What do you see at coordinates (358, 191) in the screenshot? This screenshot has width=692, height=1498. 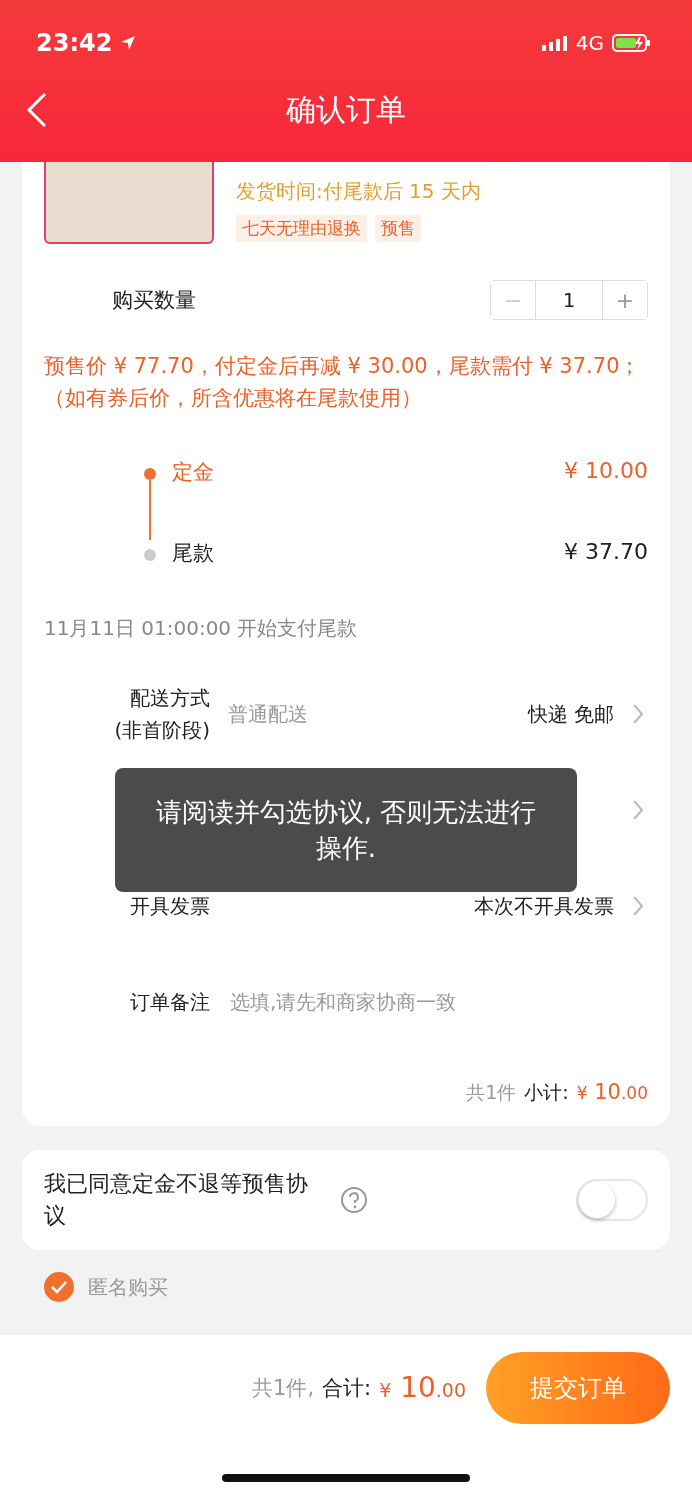 I see `shipping-time: 发货时间:付尾款后 15 天内` at bounding box center [358, 191].